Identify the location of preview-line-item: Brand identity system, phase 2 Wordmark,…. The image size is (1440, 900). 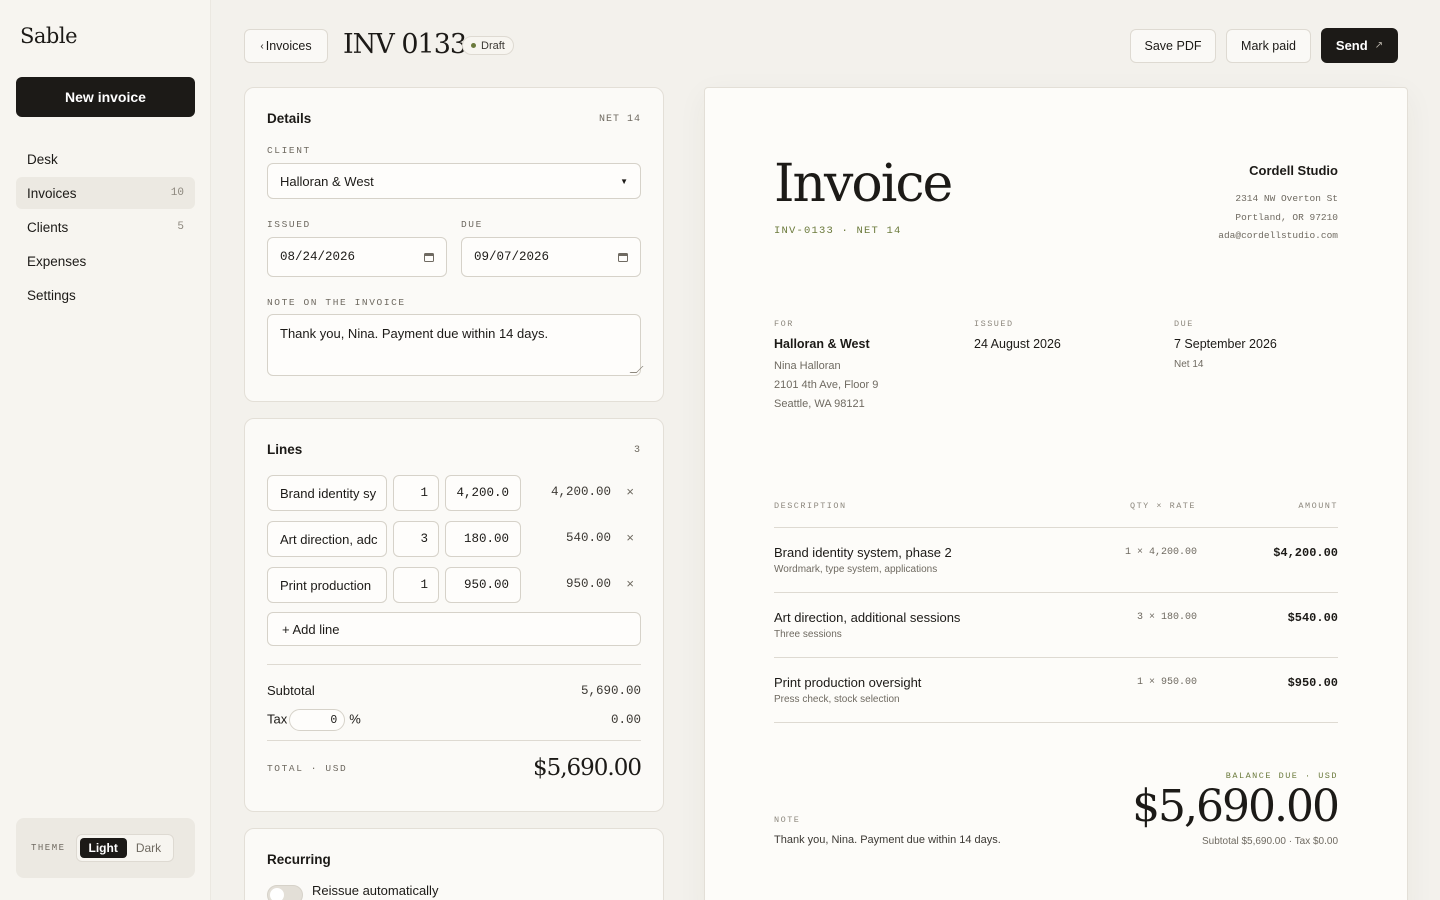
(1056, 560).